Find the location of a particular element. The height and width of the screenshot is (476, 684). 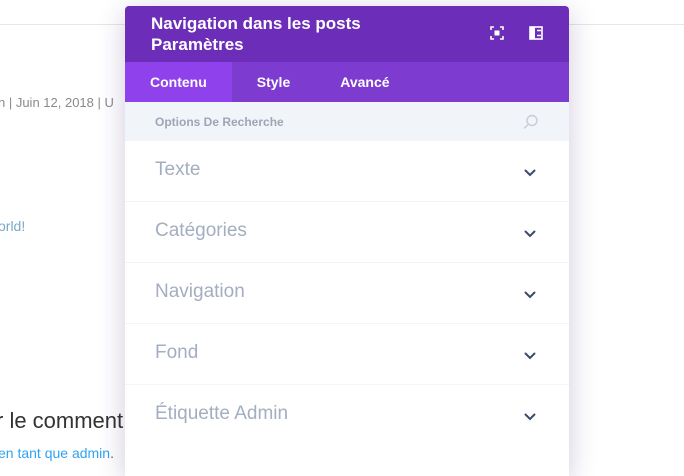

section-etiquette-admin: Étiquette Admin is located at coordinates (347, 415).